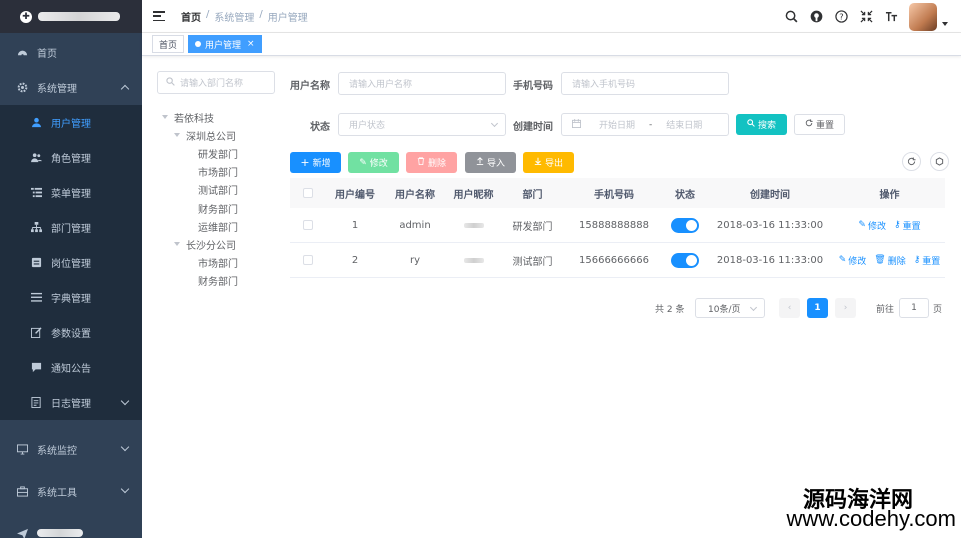  What do you see at coordinates (645, 83) in the screenshot?
I see `phone-input: 请输入手机号码` at bounding box center [645, 83].